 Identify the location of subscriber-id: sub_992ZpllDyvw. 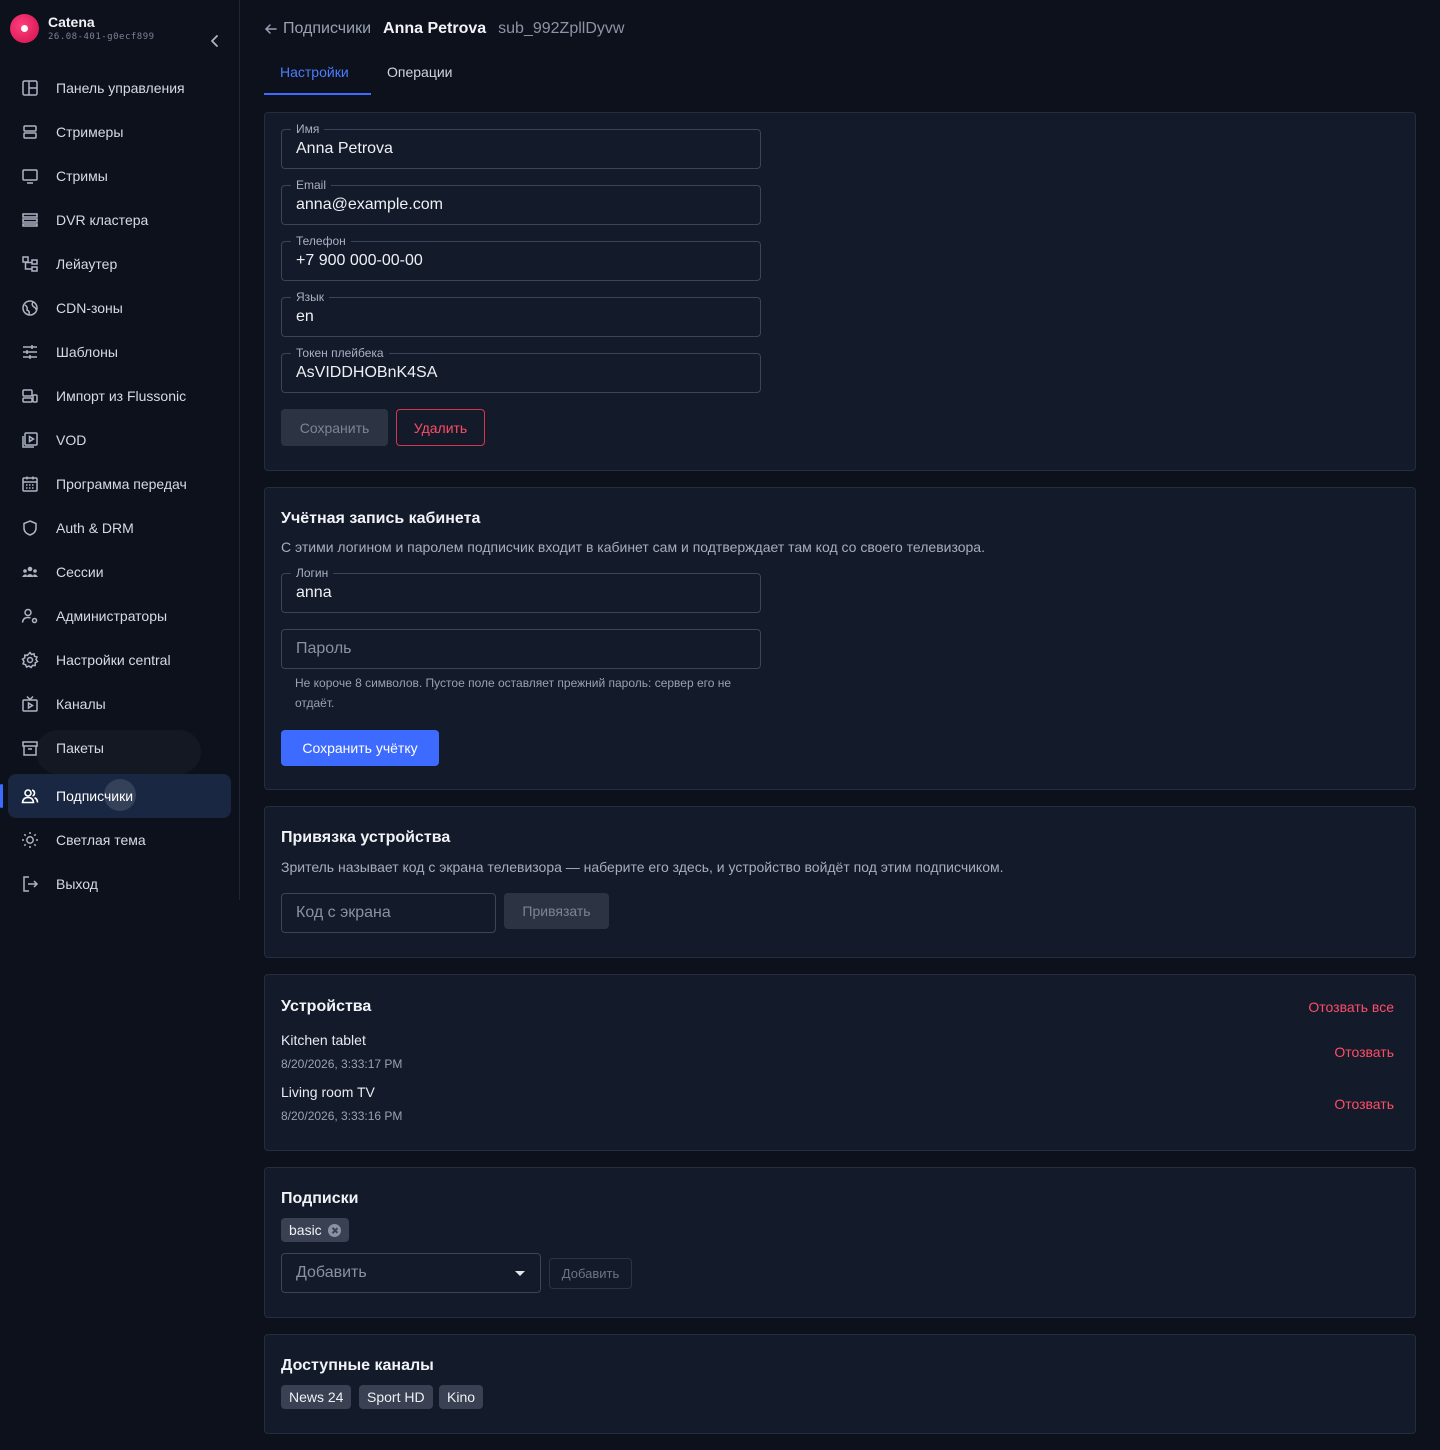
(561, 28).